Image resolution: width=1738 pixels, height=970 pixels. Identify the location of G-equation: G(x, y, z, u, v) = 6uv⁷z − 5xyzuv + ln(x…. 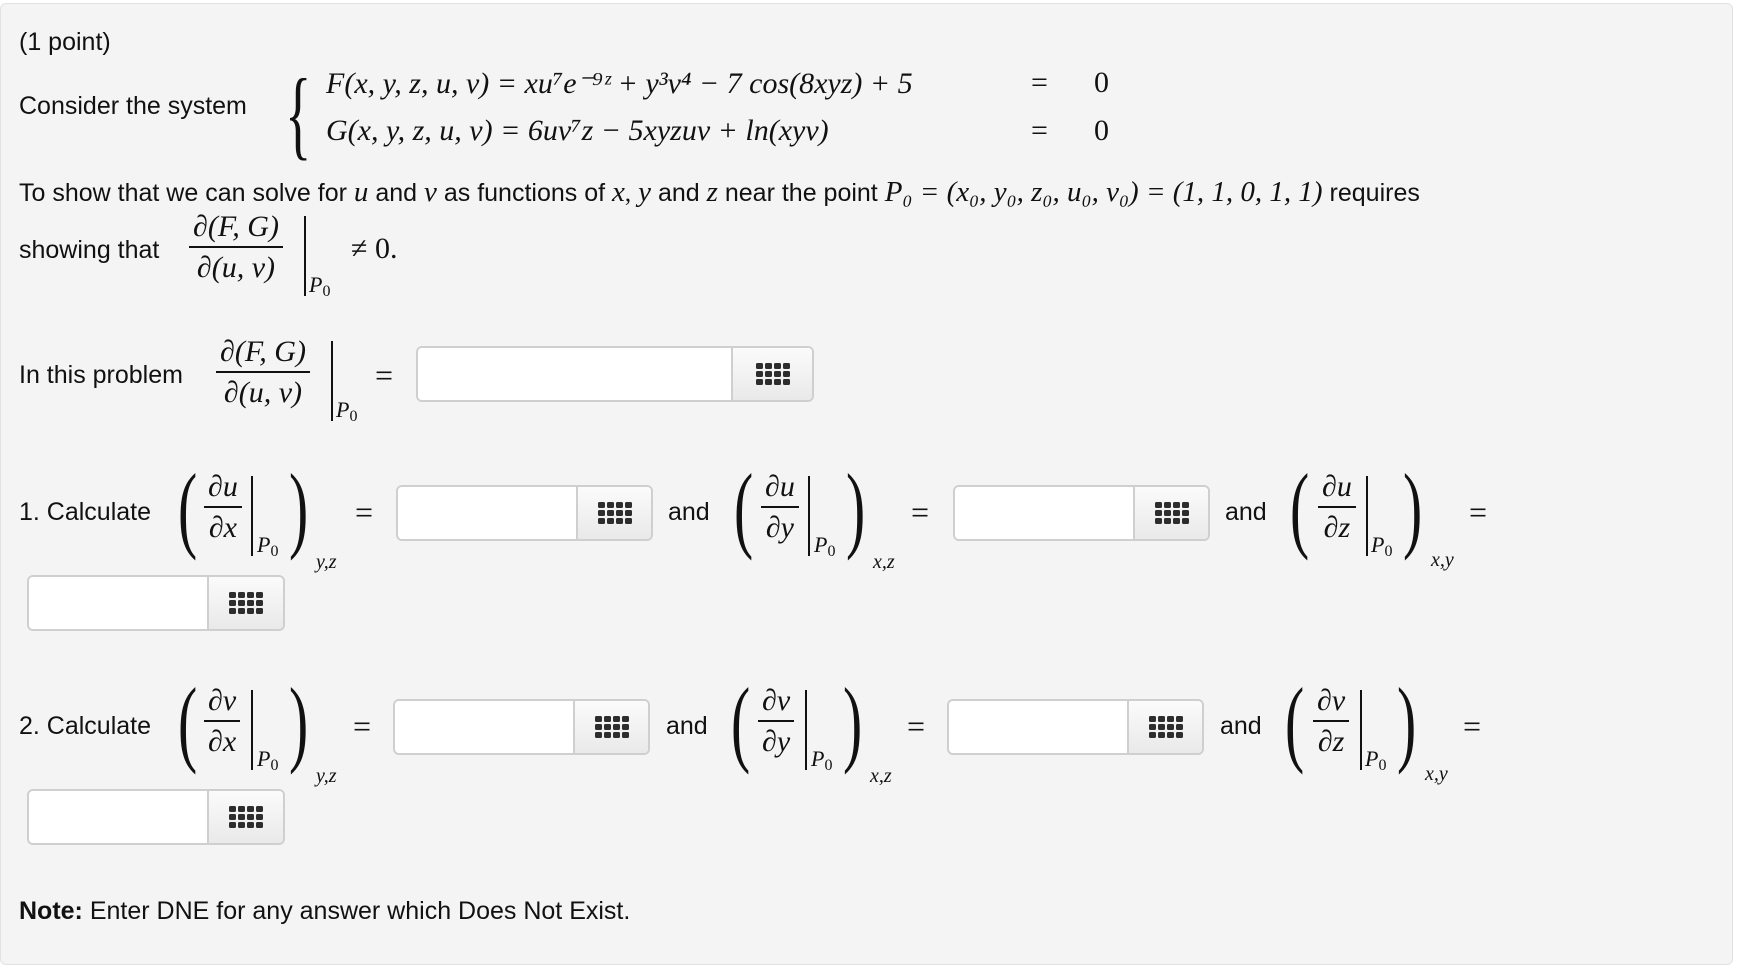
(577, 131).